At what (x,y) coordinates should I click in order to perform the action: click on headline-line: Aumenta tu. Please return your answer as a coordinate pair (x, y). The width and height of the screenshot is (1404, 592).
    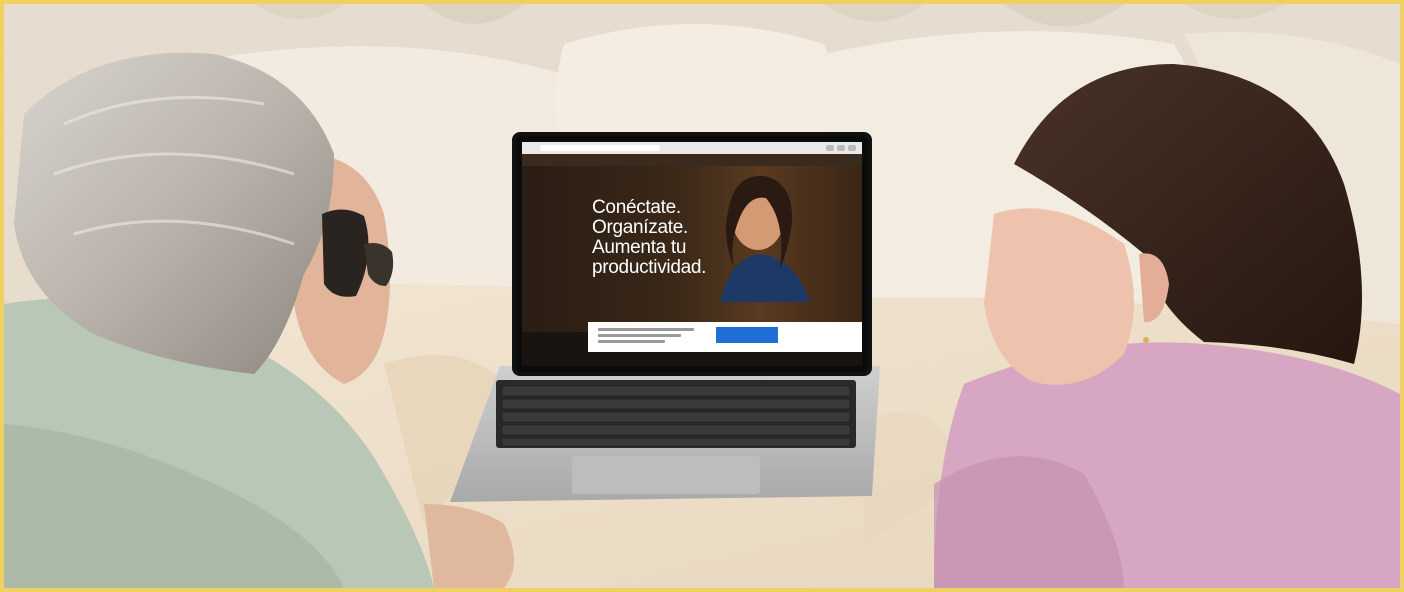
    Looking at the image, I should click on (639, 247).